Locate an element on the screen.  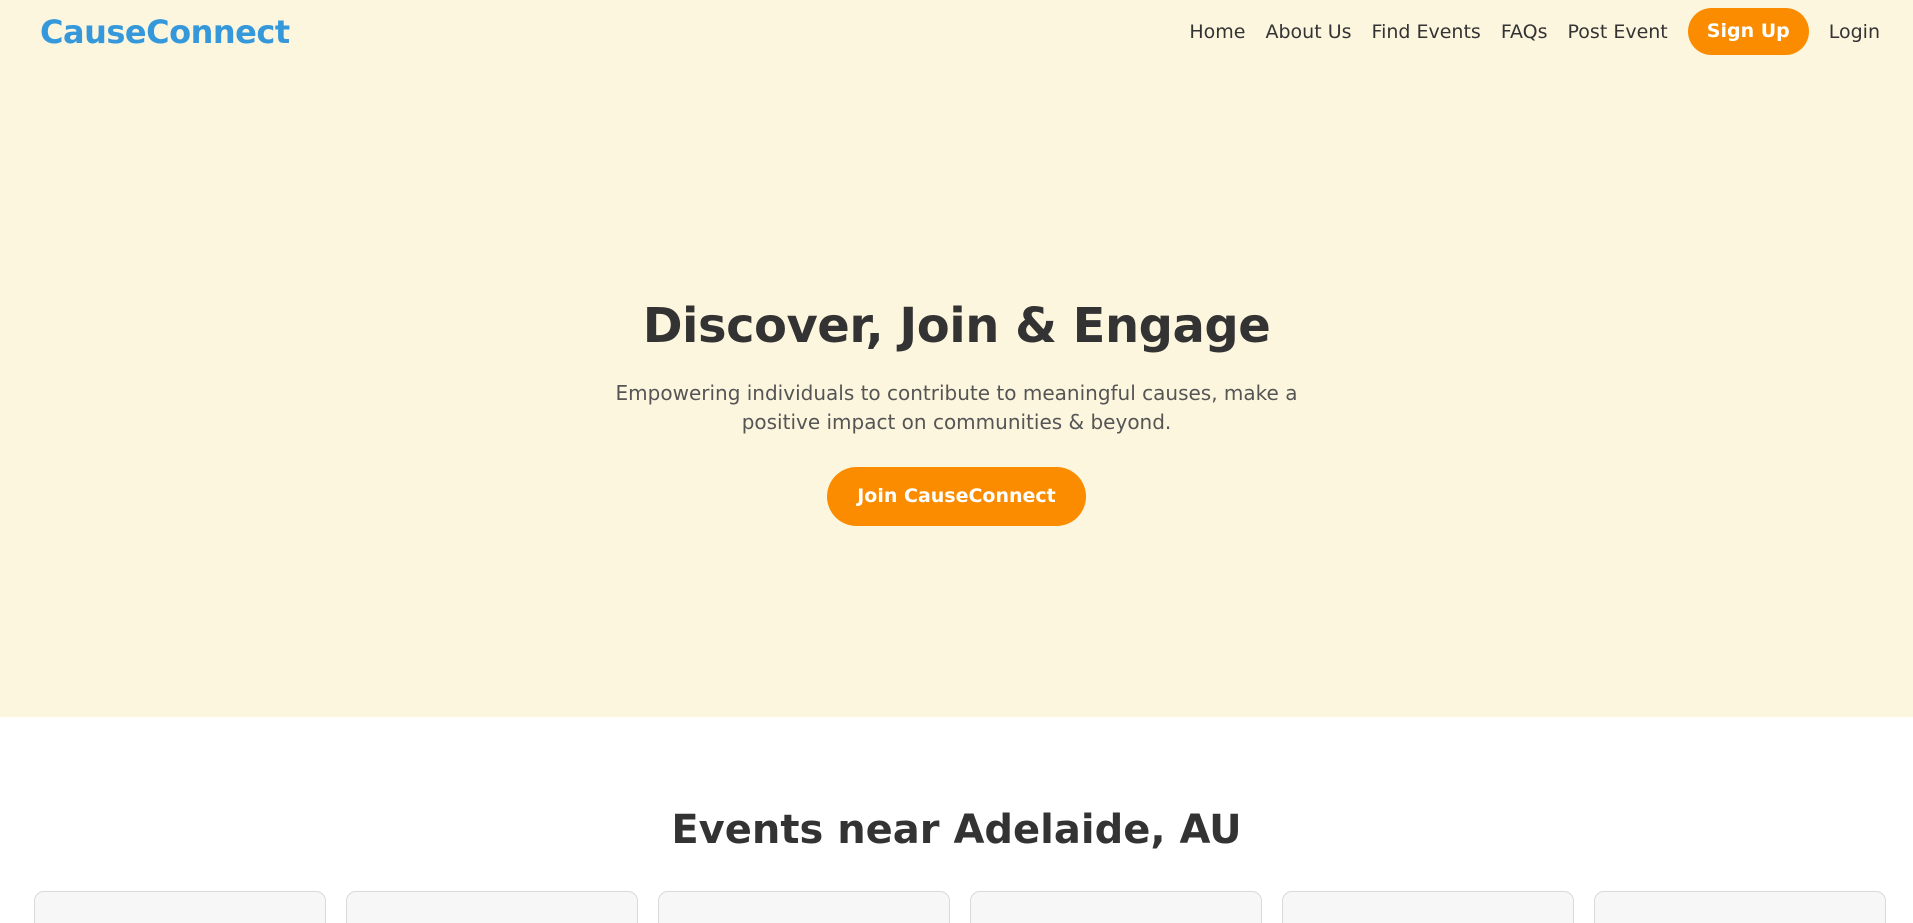
nav-home-link: Home is located at coordinates (1217, 32).